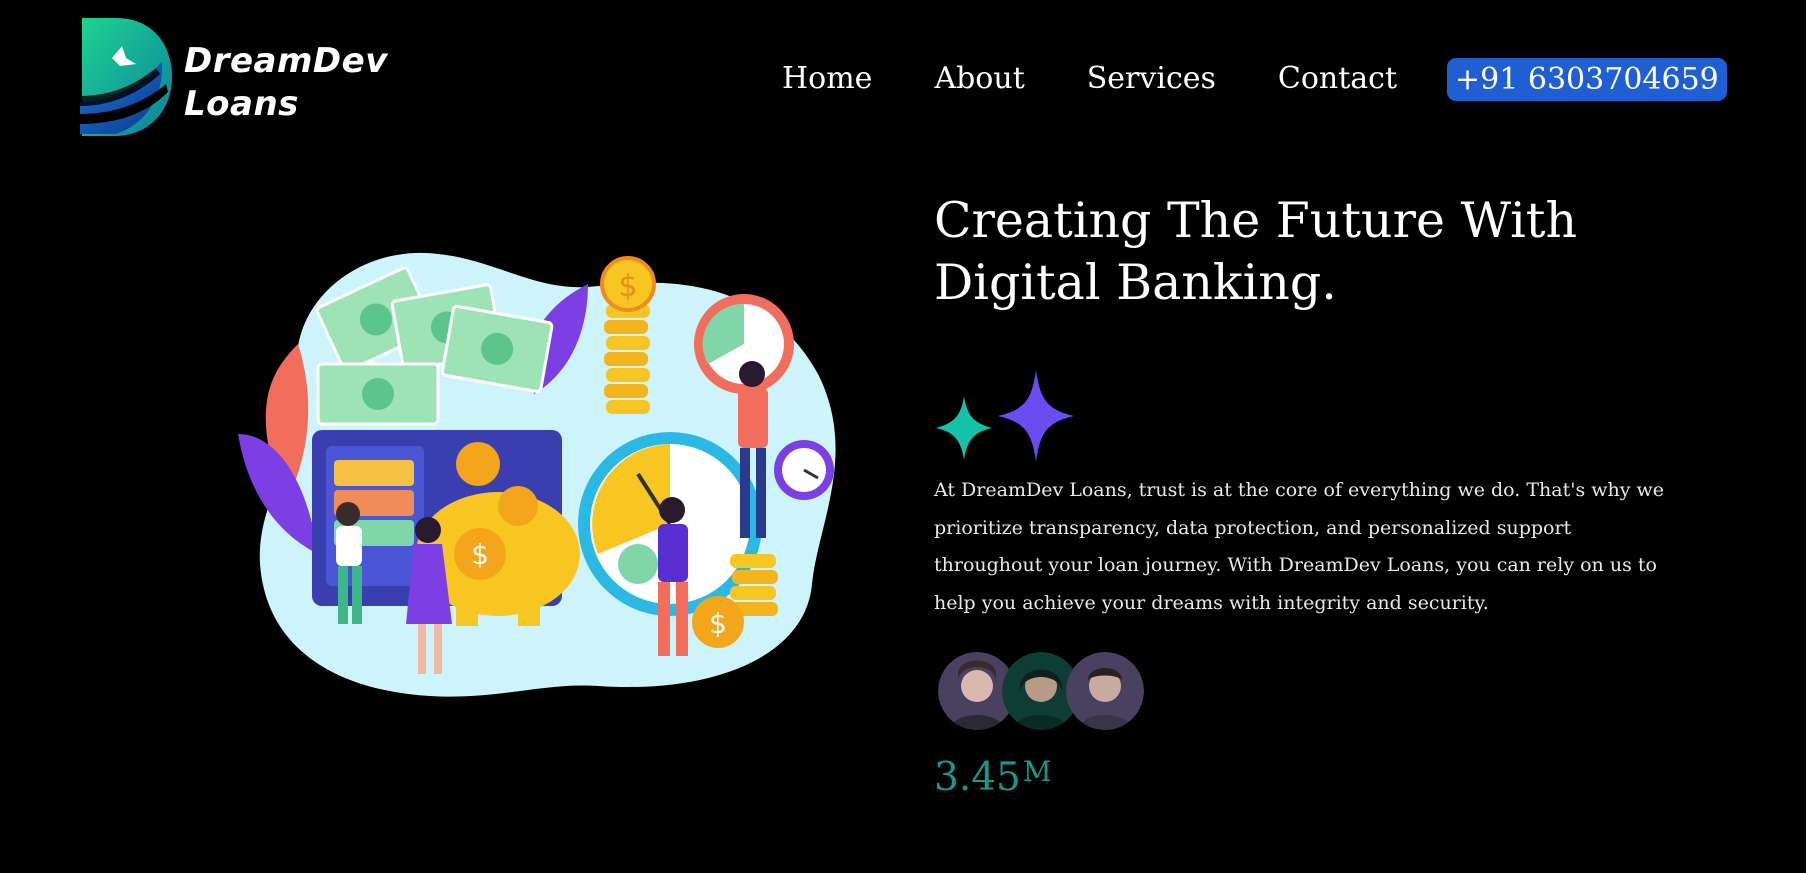 Image resolution: width=1806 pixels, height=873 pixels. What do you see at coordinates (1036, 416) in the screenshot?
I see `sparkle-purple-icon` at bounding box center [1036, 416].